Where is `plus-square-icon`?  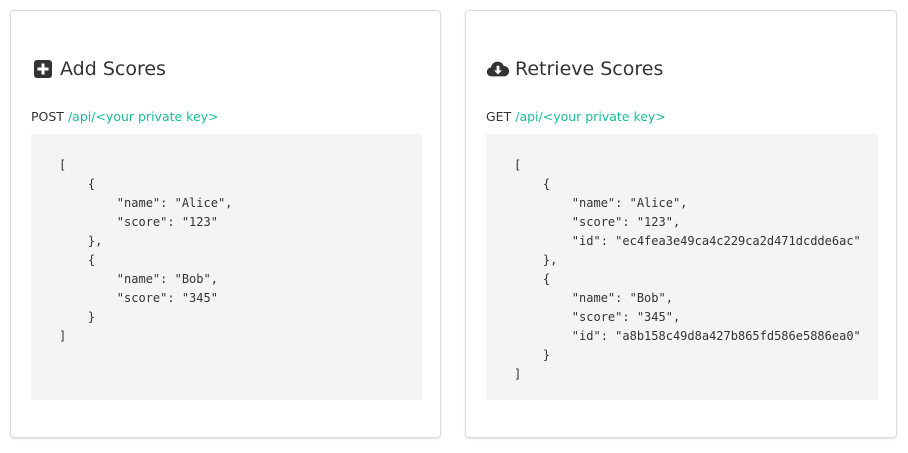
plus-square-icon is located at coordinates (43, 69).